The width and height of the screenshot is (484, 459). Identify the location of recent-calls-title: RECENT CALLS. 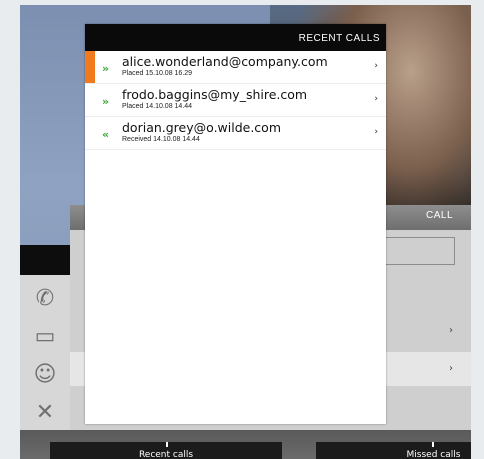
(235, 37).